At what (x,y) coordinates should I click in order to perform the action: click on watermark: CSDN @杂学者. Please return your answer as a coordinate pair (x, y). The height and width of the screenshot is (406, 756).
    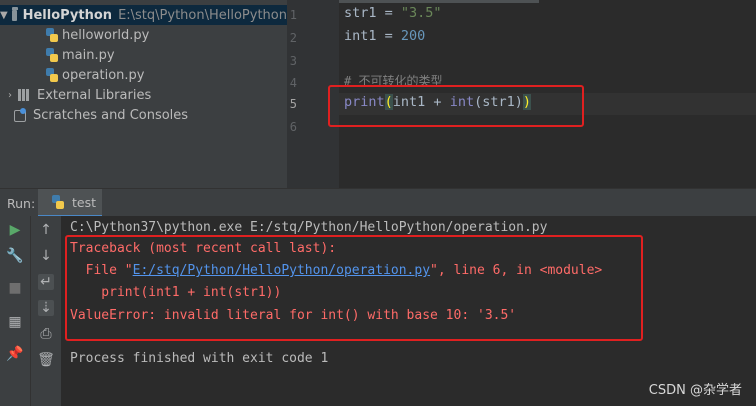
    Looking at the image, I should click on (695, 390).